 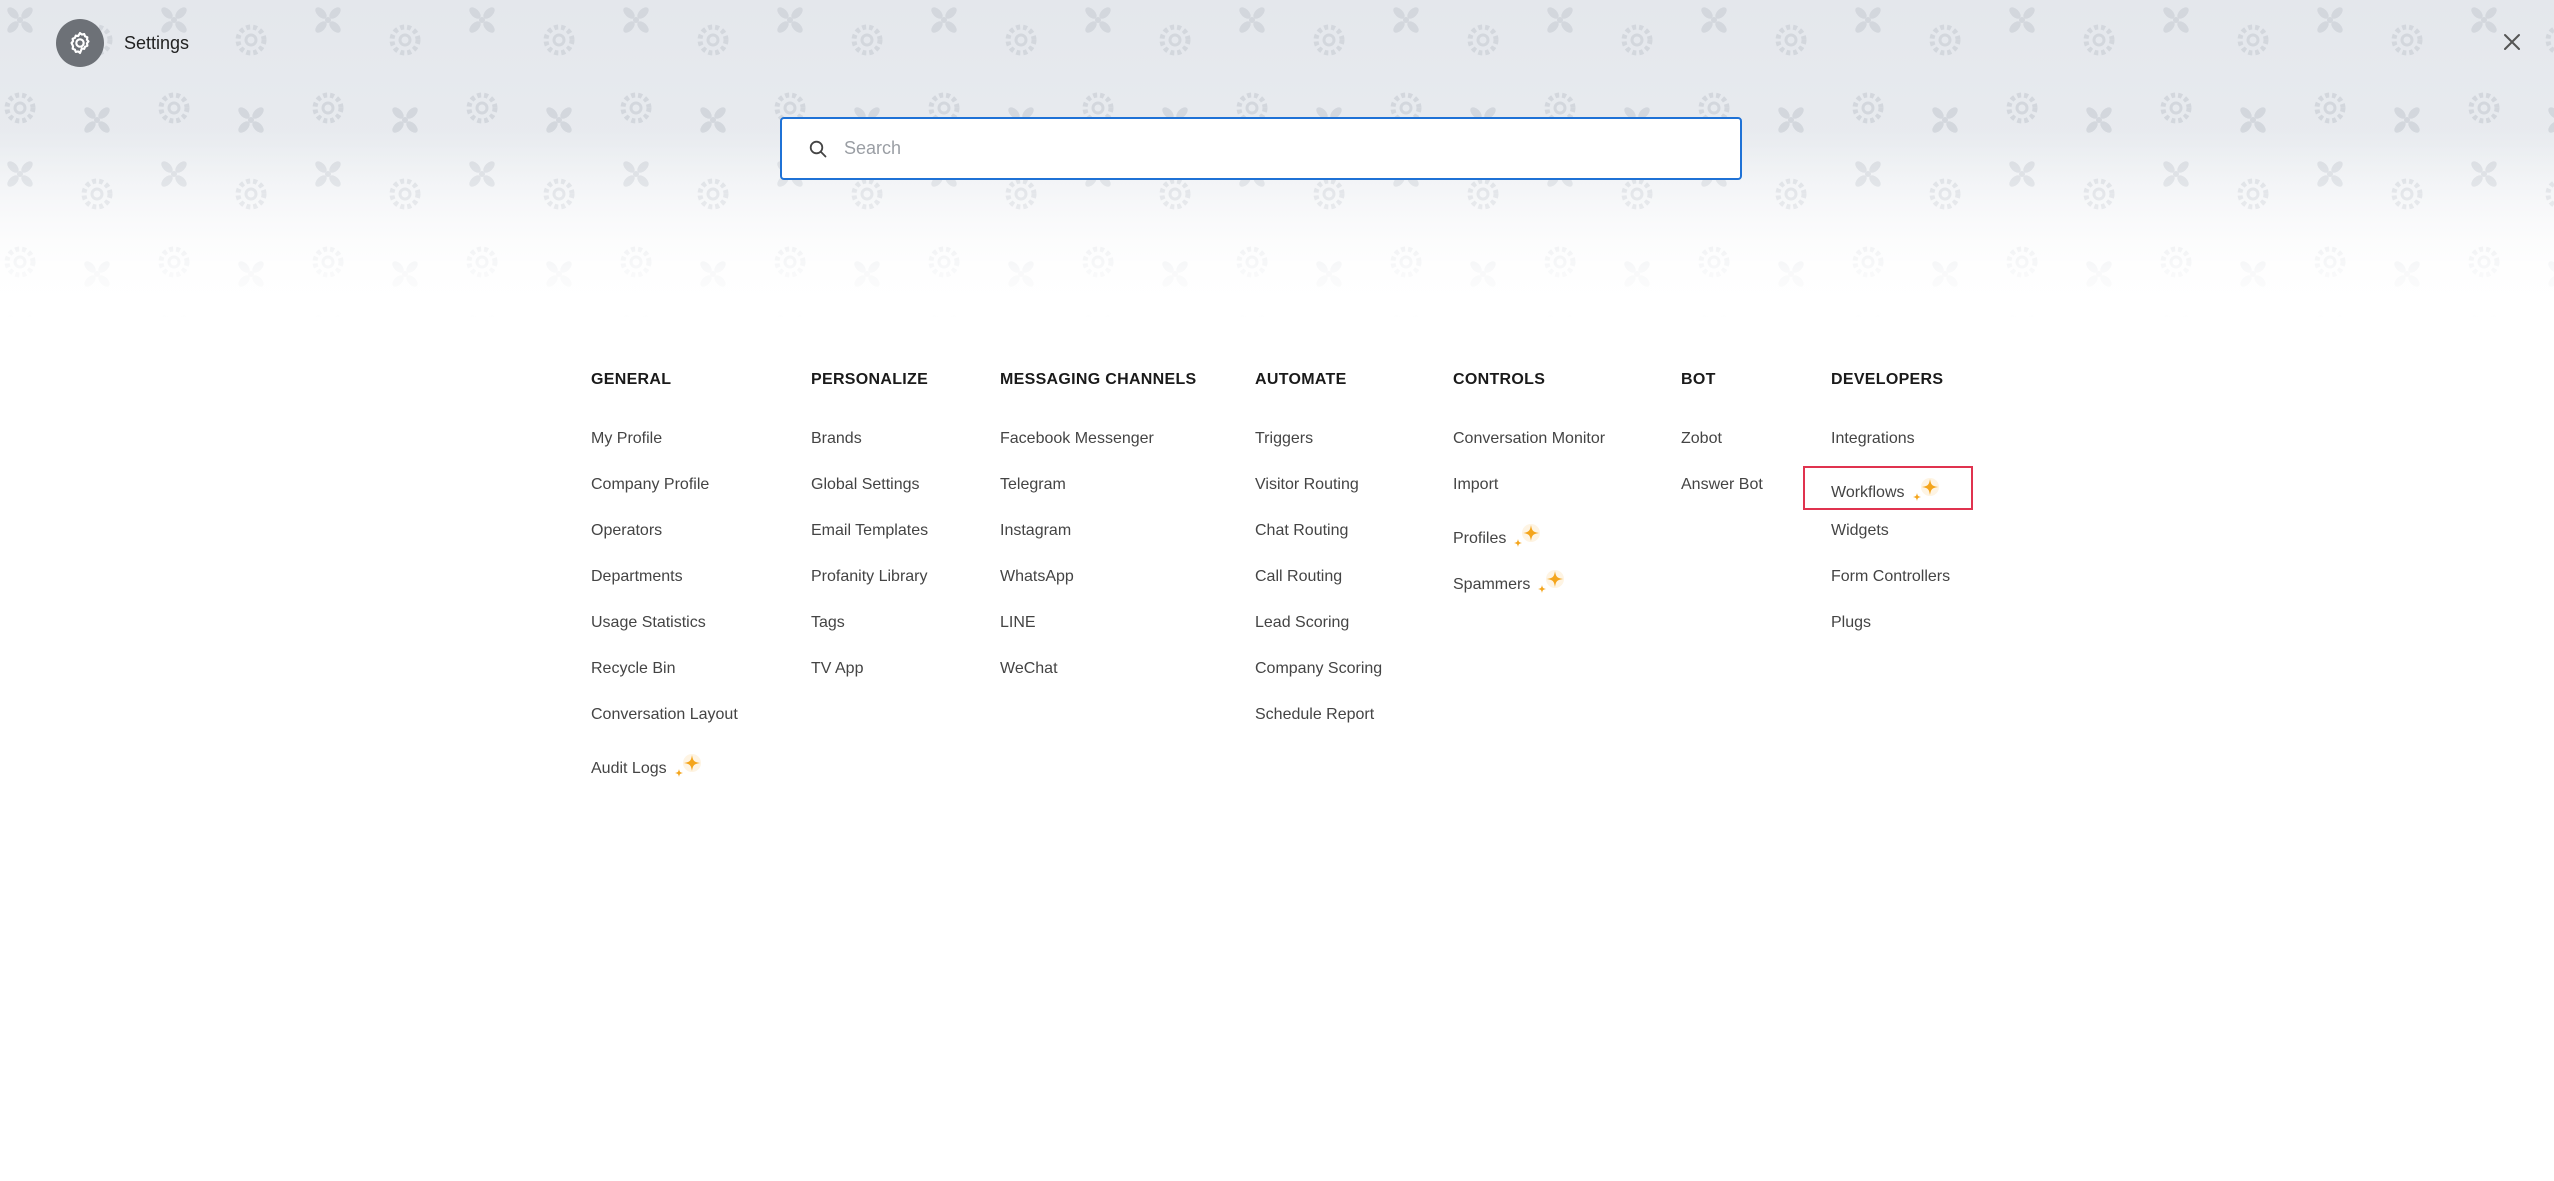 I want to click on settings-link-profiles: Profiles, so click(x=1529, y=546).